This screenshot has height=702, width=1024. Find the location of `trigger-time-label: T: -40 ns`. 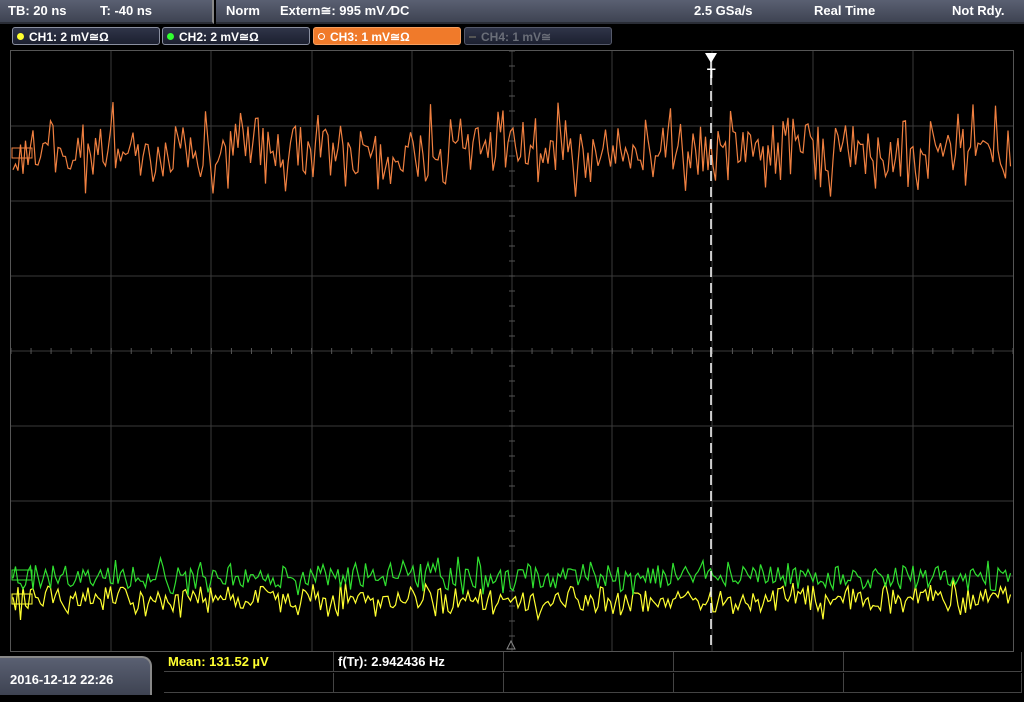

trigger-time-label: T: -40 ns is located at coordinates (126, 10).